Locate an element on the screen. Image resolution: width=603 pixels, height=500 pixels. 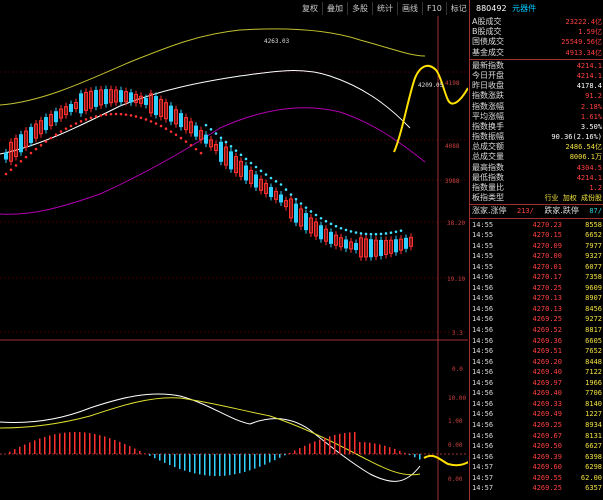
tick-row: 14:57 4269.60 6298 is located at coordinates (536, 467).